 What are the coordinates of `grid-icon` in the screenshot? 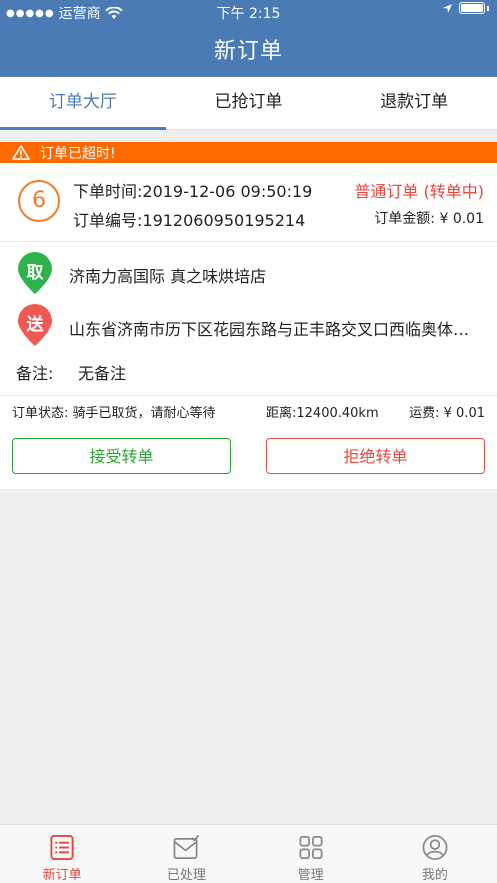 It's located at (311, 847).